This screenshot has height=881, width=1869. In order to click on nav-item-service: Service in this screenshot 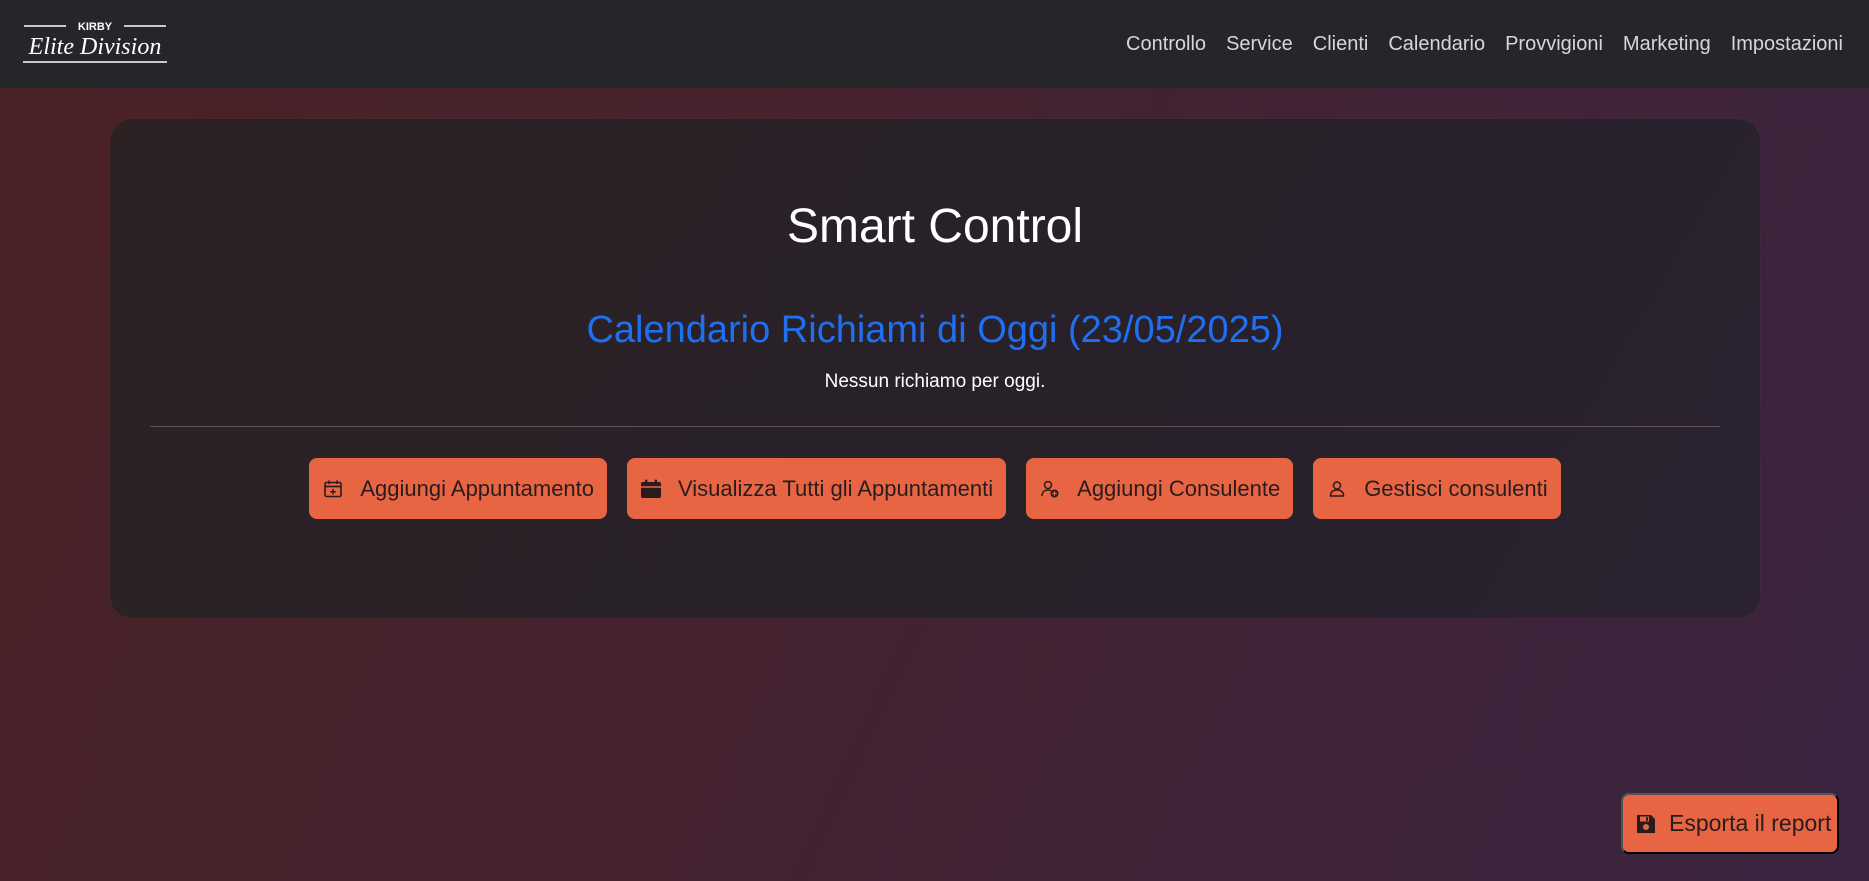, I will do `click(1259, 44)`.